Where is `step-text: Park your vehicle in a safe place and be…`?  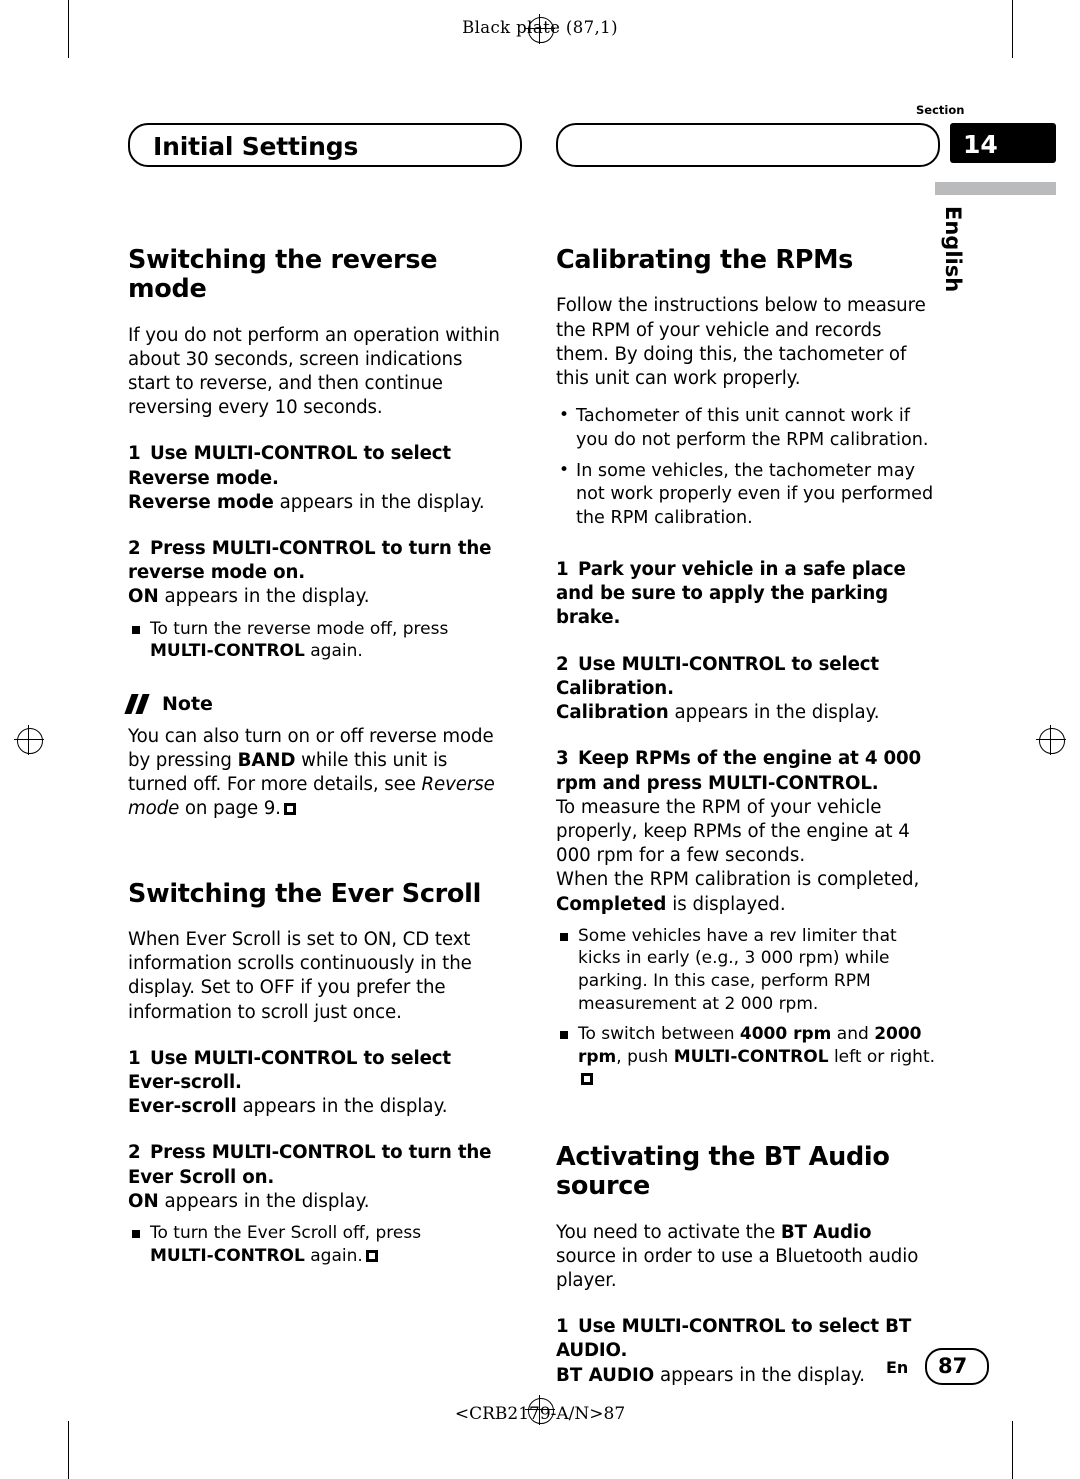 step-text: Park your vehicle in a safe place and be… is located at coordinates (731, 594).